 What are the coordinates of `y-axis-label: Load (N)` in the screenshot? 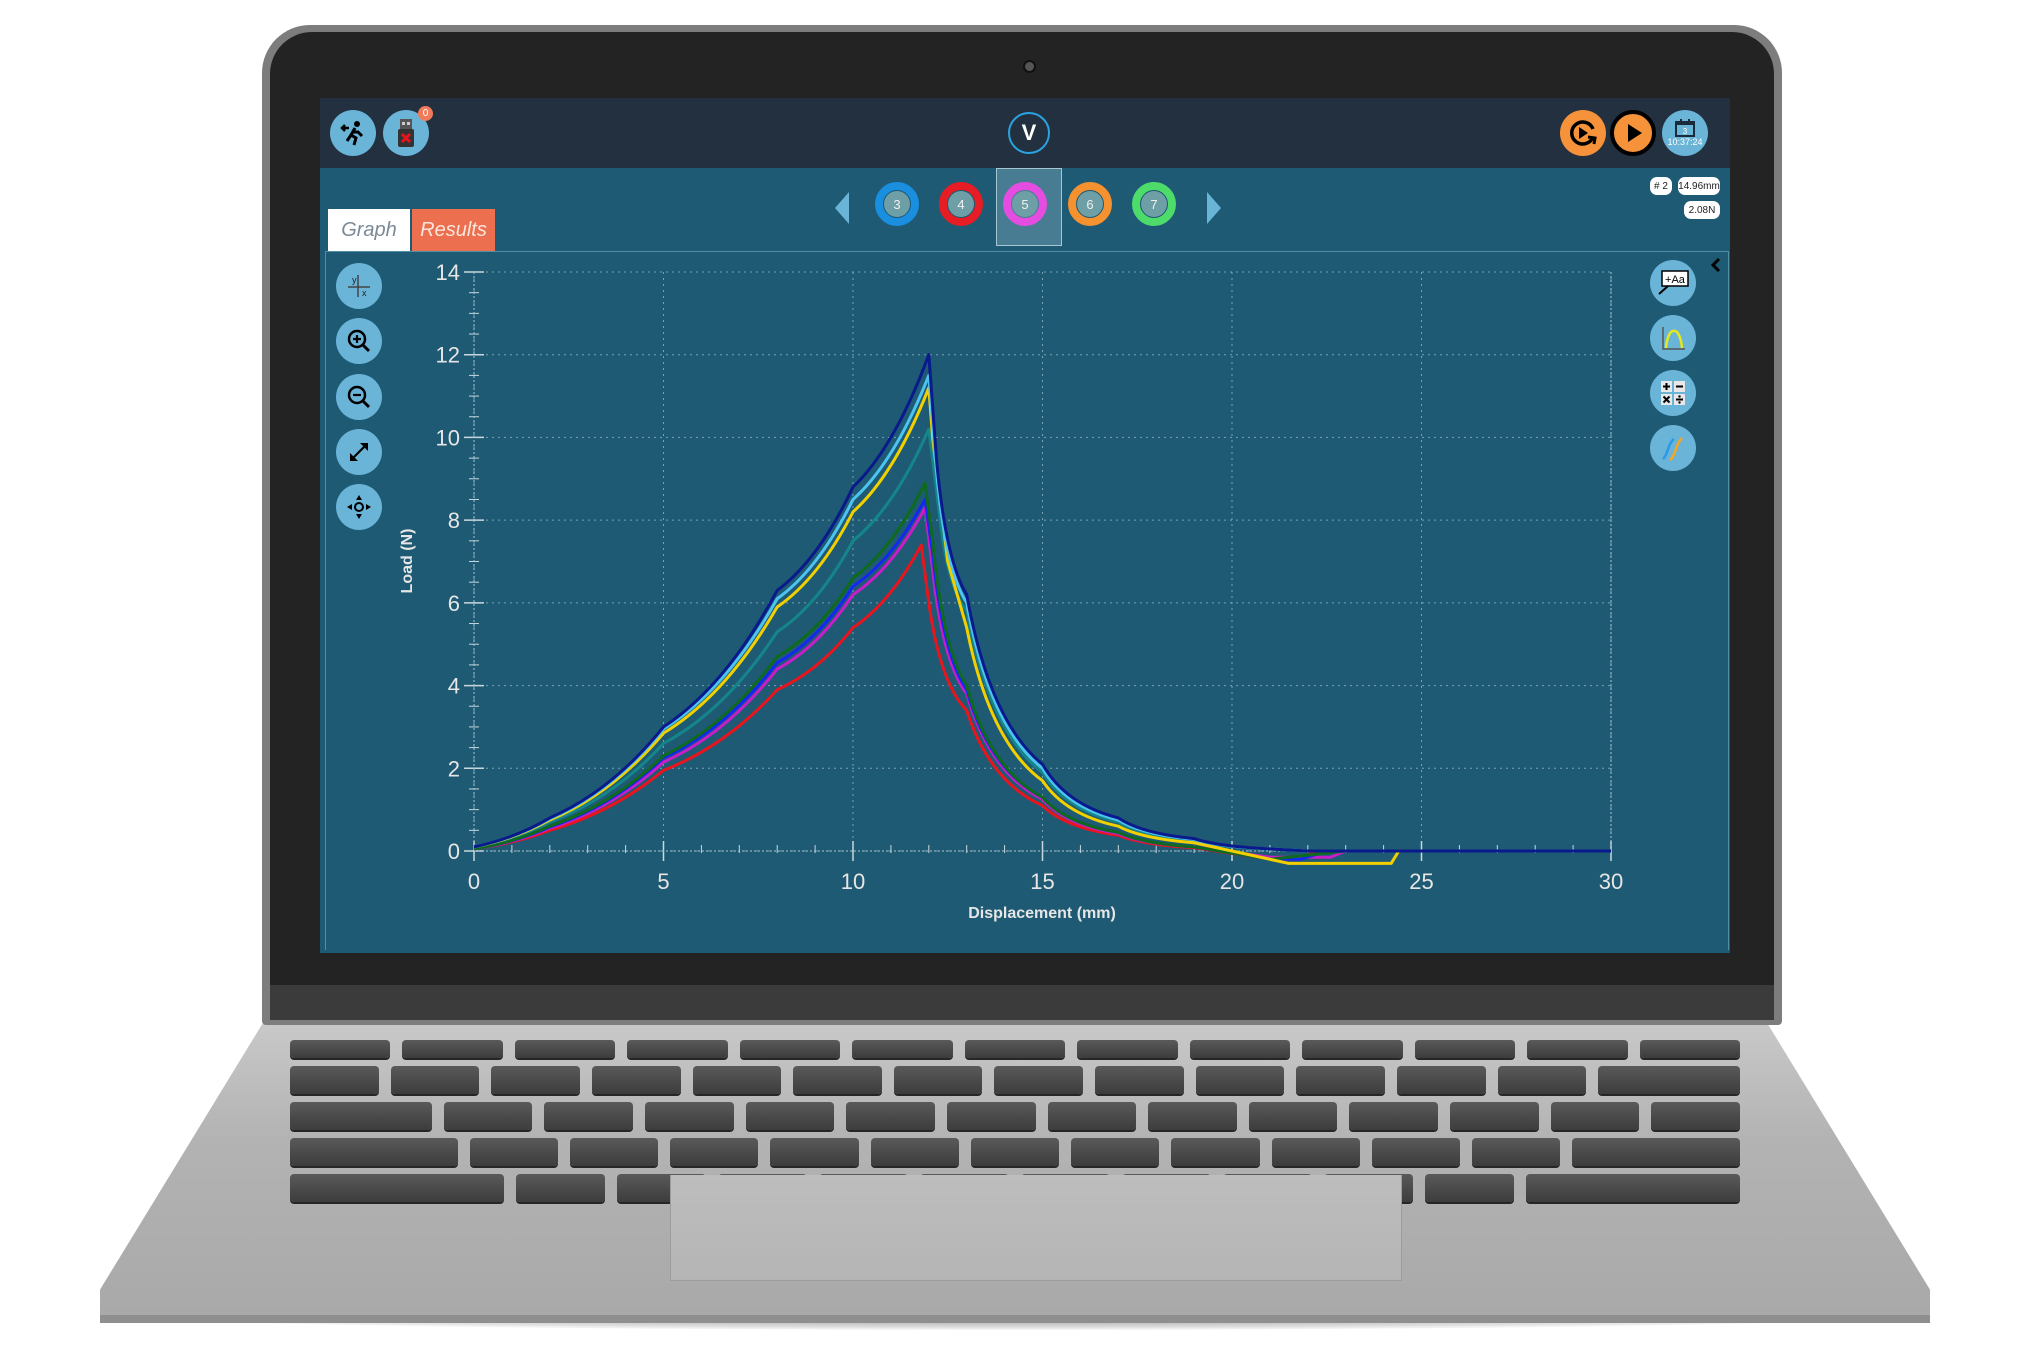 It's located at (407, 561).